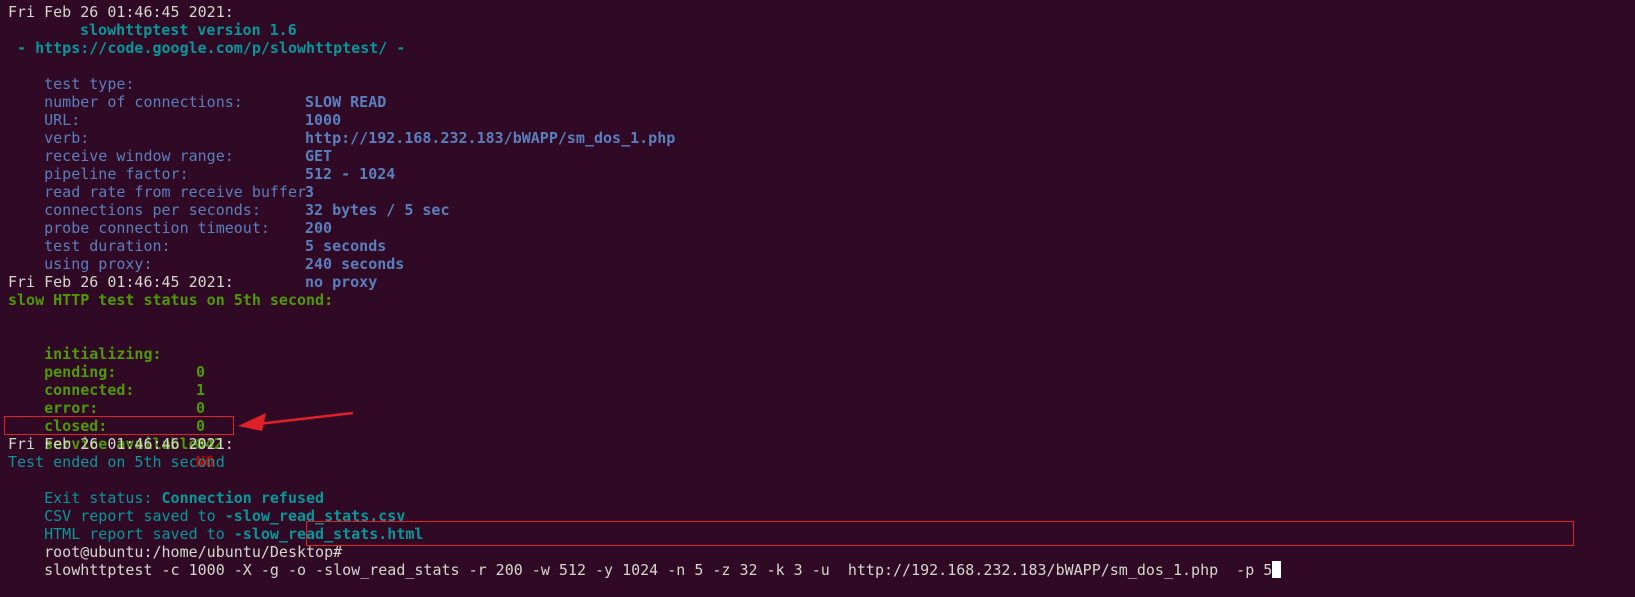 The height and width of the screenshot is (597, 1635). What do you see at coordinates (116, 462) in the screenshot?
I see `test-ended-line: Test ended on 5th second` at bounding box center [116, 462].